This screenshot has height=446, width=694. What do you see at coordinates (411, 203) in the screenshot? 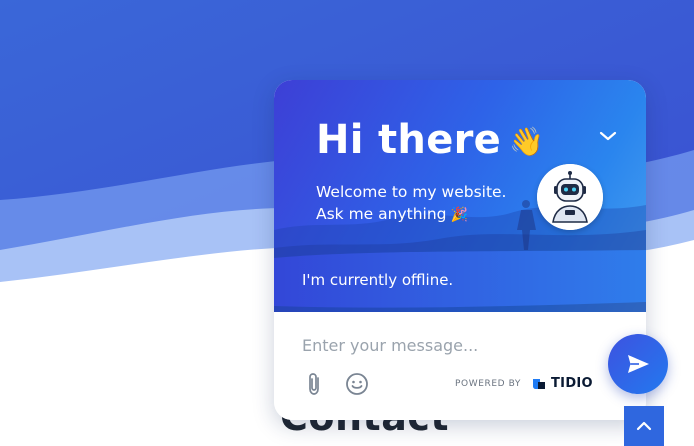
I see `welcome-message: Welcome to my website. Ask me anything 🎉` at bounding box center [411, 203].